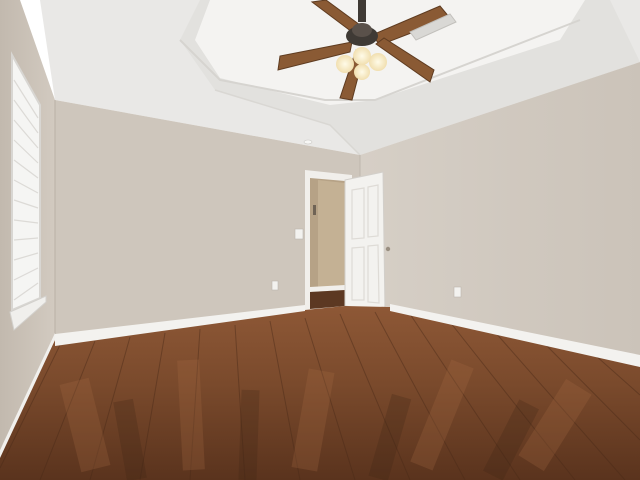  What do you see at coordinates (367, 242) in the screenshot?
I see `open-door` at bounding box center [367, 242].